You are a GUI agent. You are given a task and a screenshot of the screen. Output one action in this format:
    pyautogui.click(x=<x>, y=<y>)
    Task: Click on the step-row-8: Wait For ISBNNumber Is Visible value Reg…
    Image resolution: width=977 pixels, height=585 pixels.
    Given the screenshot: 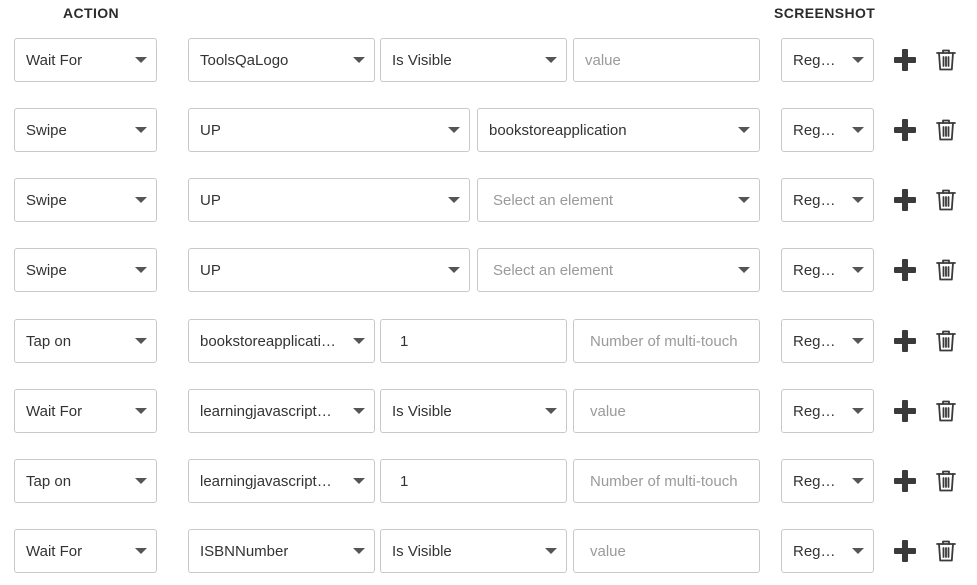 What is the action you would take?
    pyautogui.click(x=488, y=552)
    